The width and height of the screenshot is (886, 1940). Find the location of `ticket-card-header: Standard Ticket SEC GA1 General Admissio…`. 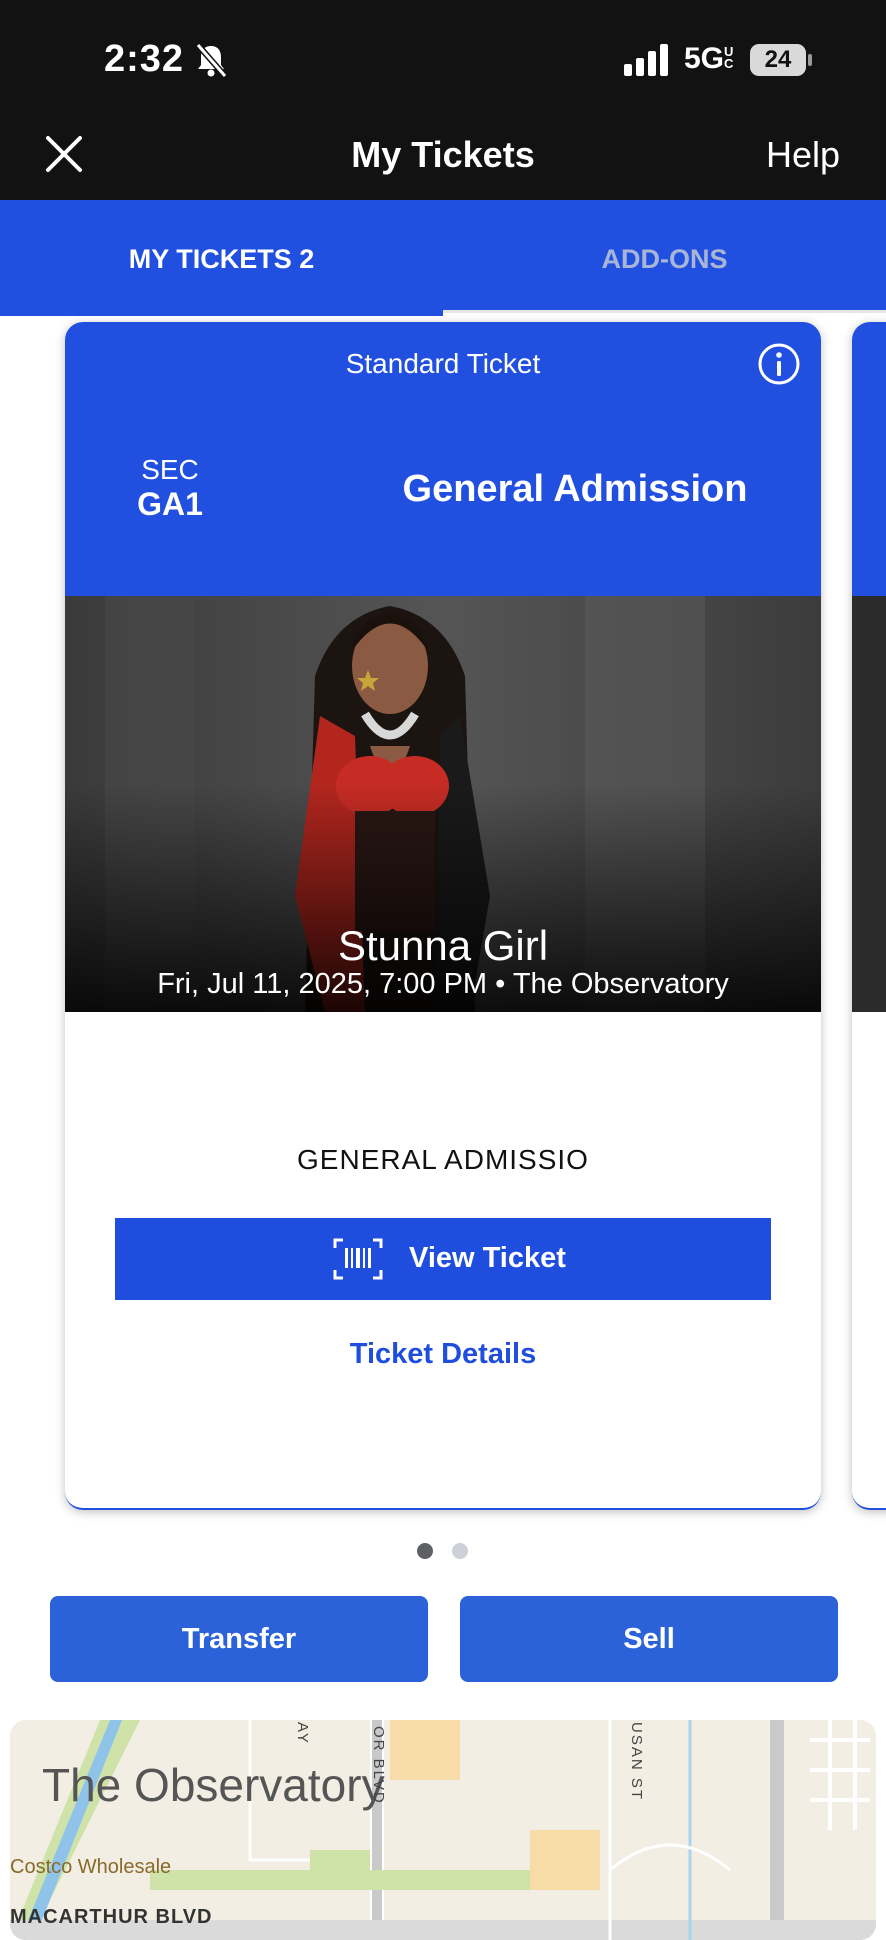

ticket-card-header: Standard Ticket SEC GA1 General Admissio… is located at coordinates (443, 459).